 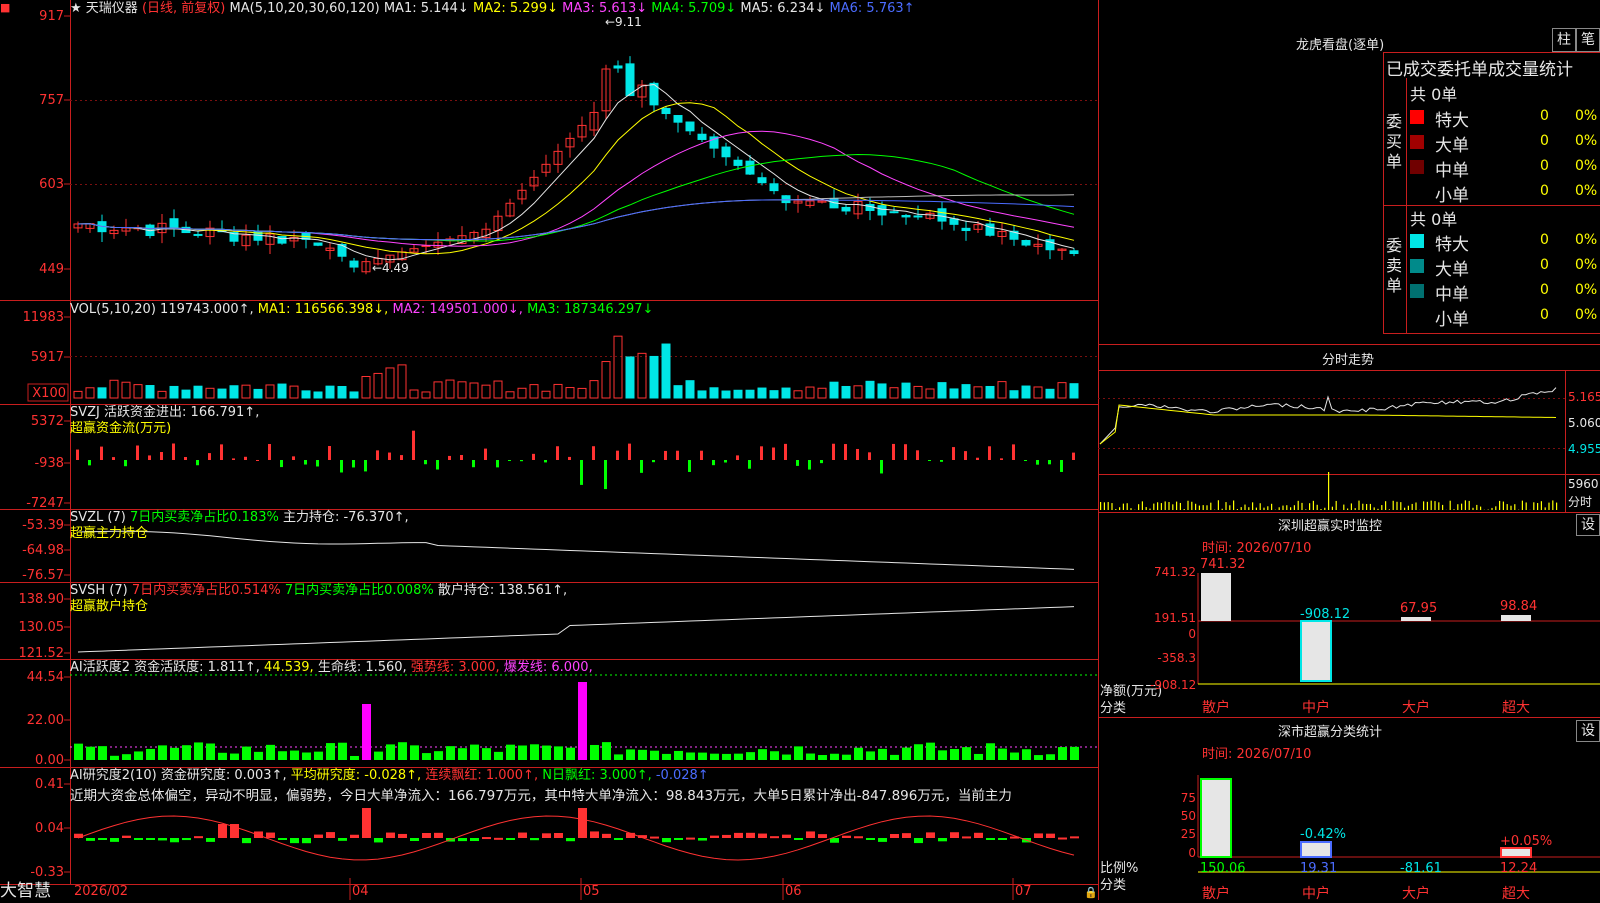 What do you see at coordinates (1588, 40) in the screenshot?
I see `tick-mode-button: 笔` at bounding box center [1588, 40].